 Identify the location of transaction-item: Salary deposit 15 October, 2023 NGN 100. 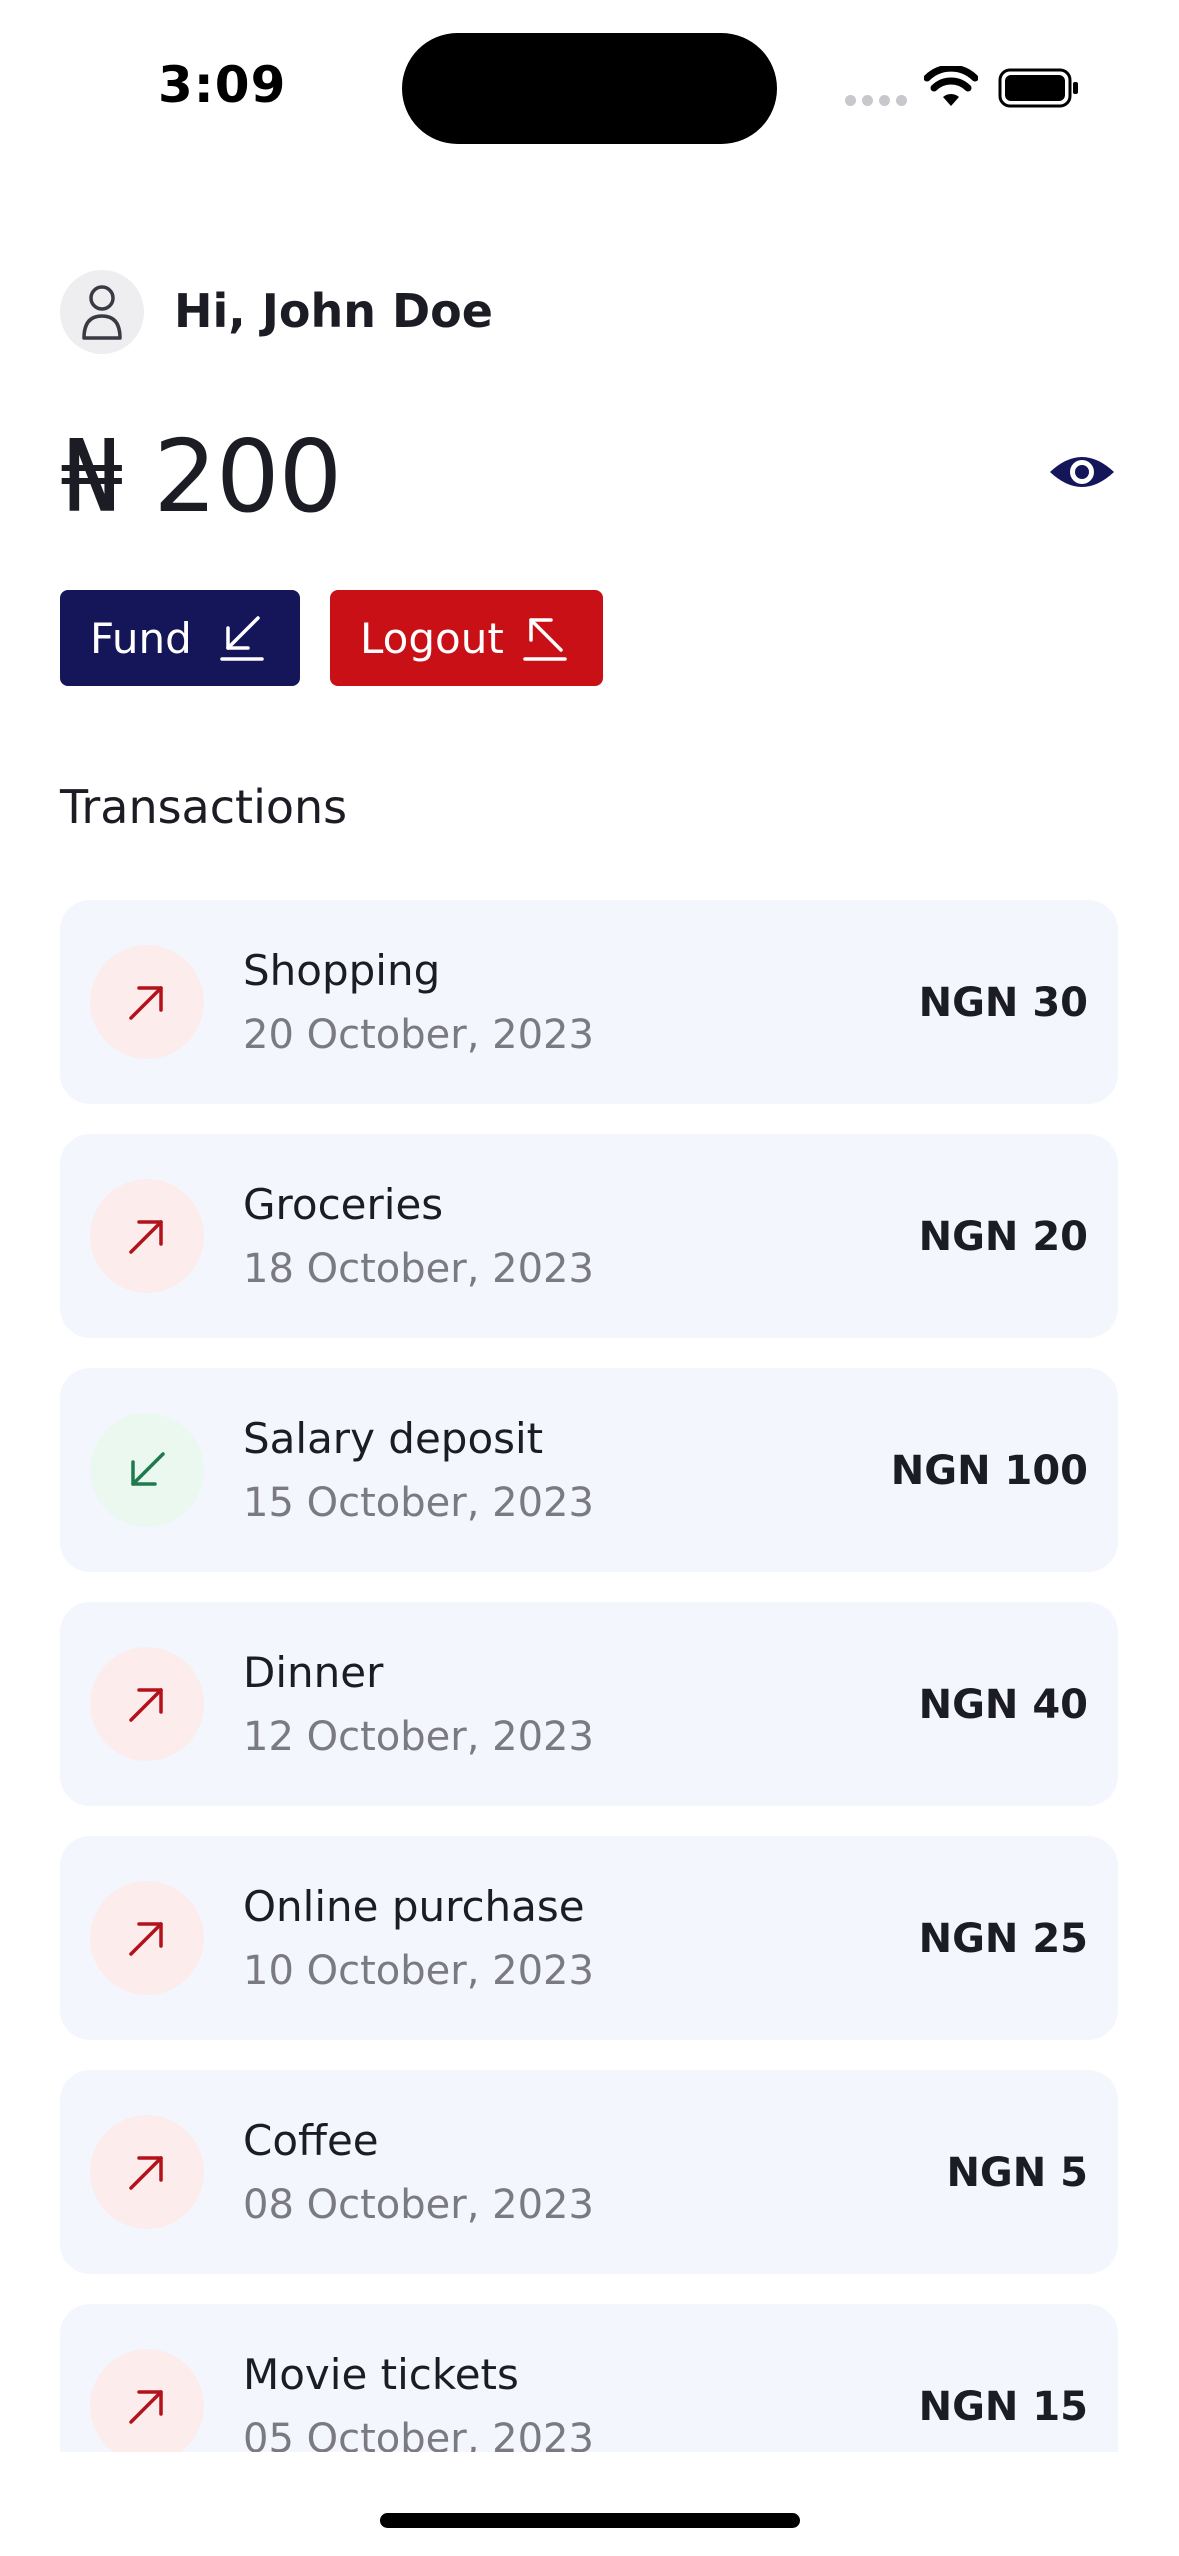
(589, 1470).